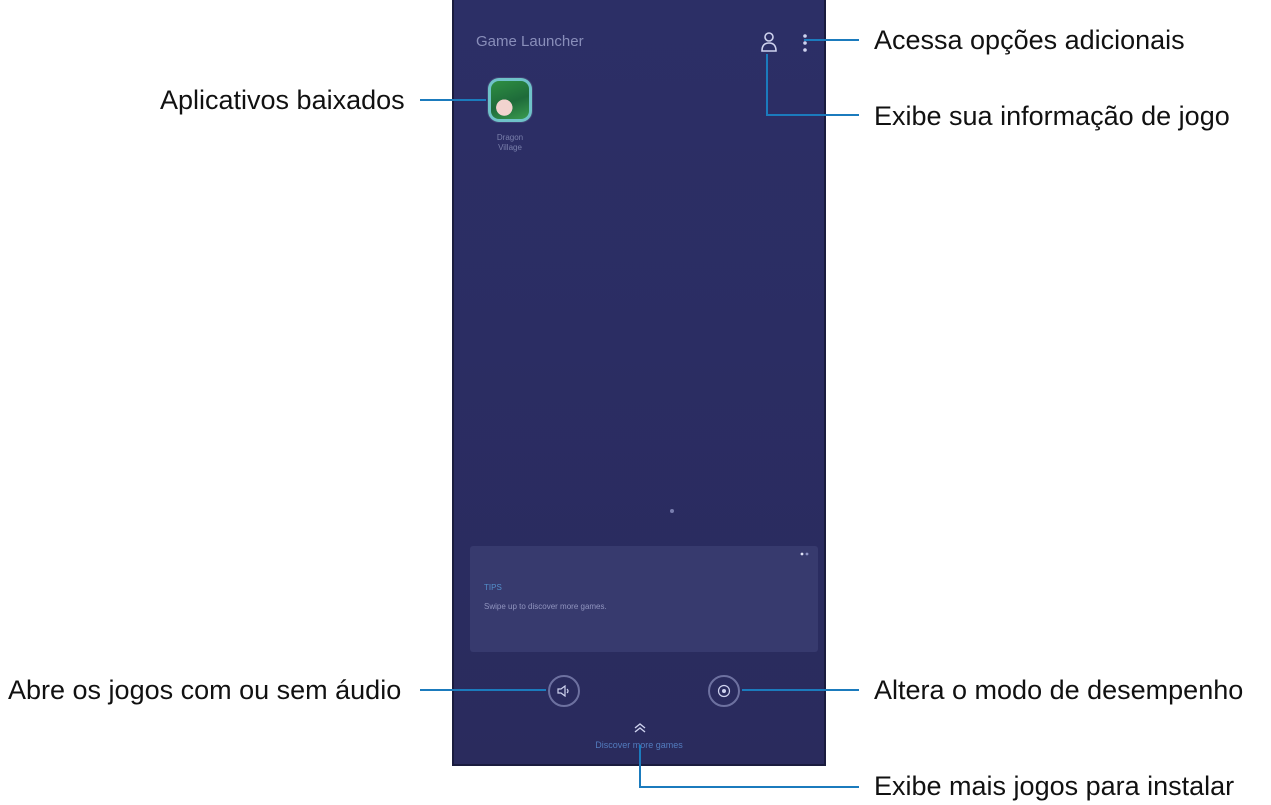 The width and height of the screenshot is (1271, 805). Describe the element at coordinates (545, 606) in the screenshot. I see `tip-text: Swipe up to discover more games.` at that location.